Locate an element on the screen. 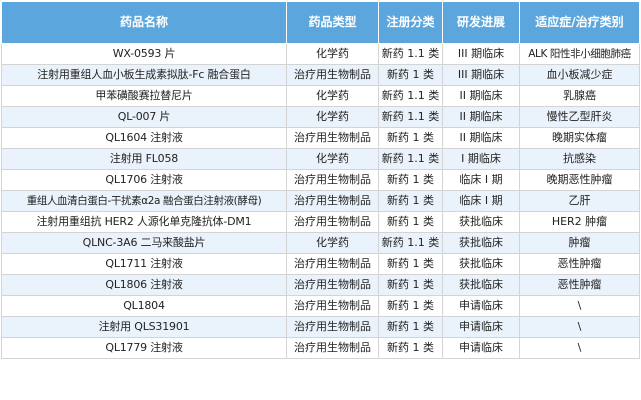 This screenshot has width=641, height=400. cell-drug-name: QL1804 is located at coordinates (144, 306).